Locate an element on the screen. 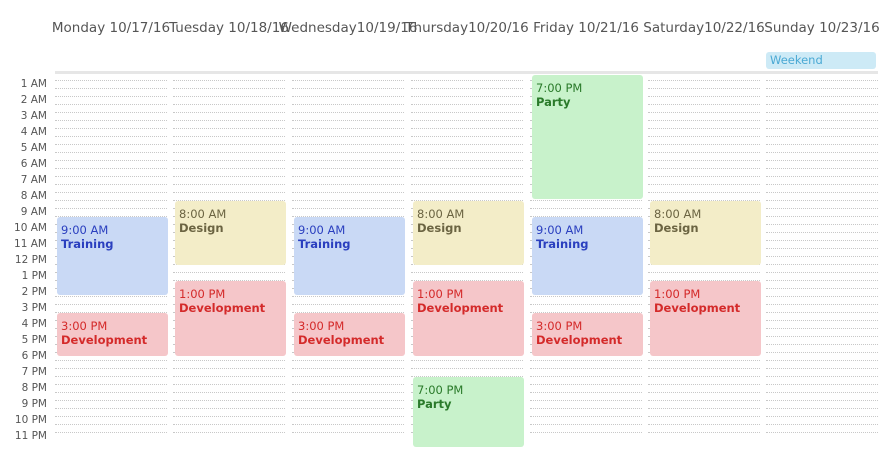 This screenshot has width=893, height=449. day-header: Sunday 10/23/16 is located at coordinates (822, 28).